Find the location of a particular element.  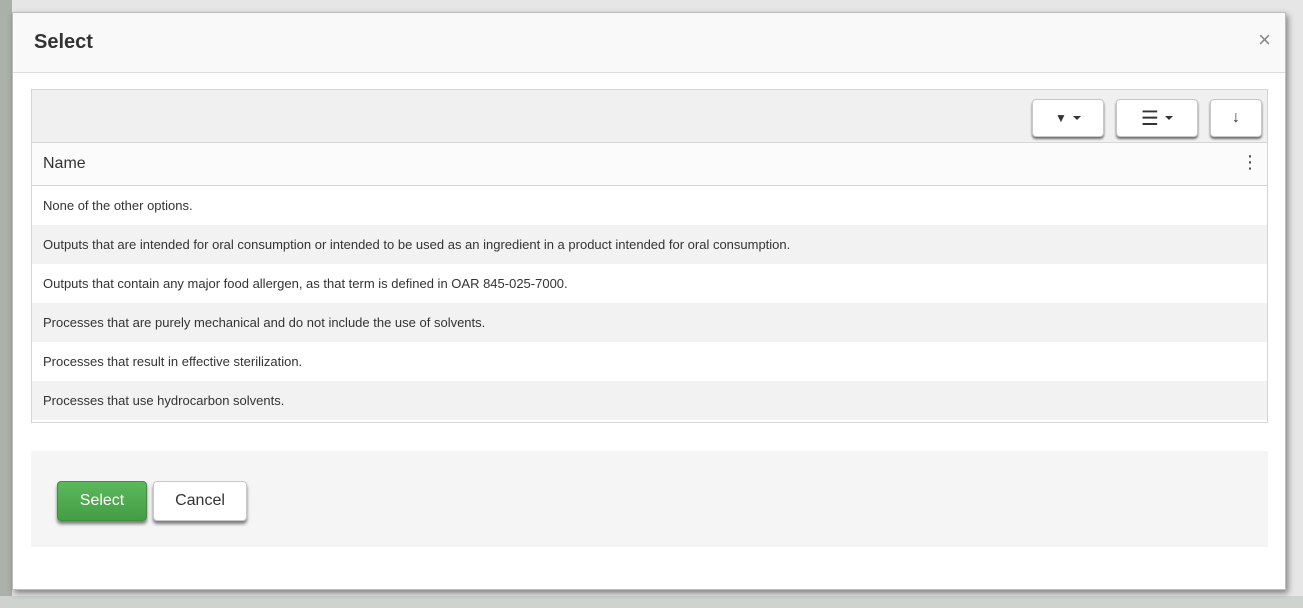

dialog-header: Select × is located at coordinates (649, 43).